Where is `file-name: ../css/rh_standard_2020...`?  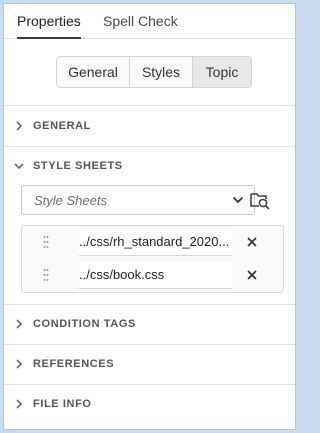
file-name: ../css/rh_standard_2020... is located at coordinates (154, 241).